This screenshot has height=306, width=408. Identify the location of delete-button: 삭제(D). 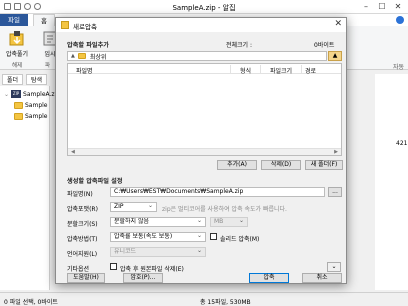
(281, 165).